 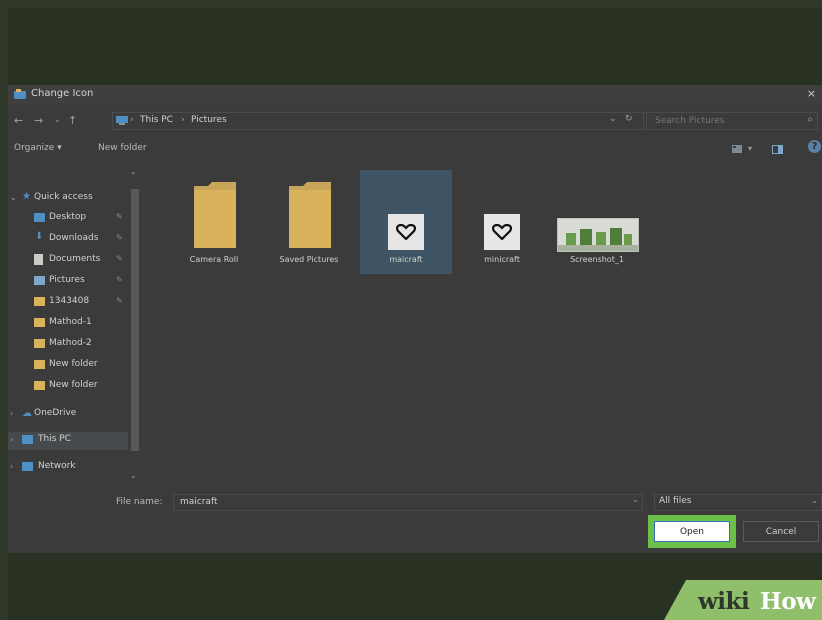 I want to click on file-type-value: All files, so click(x=675, y=501).